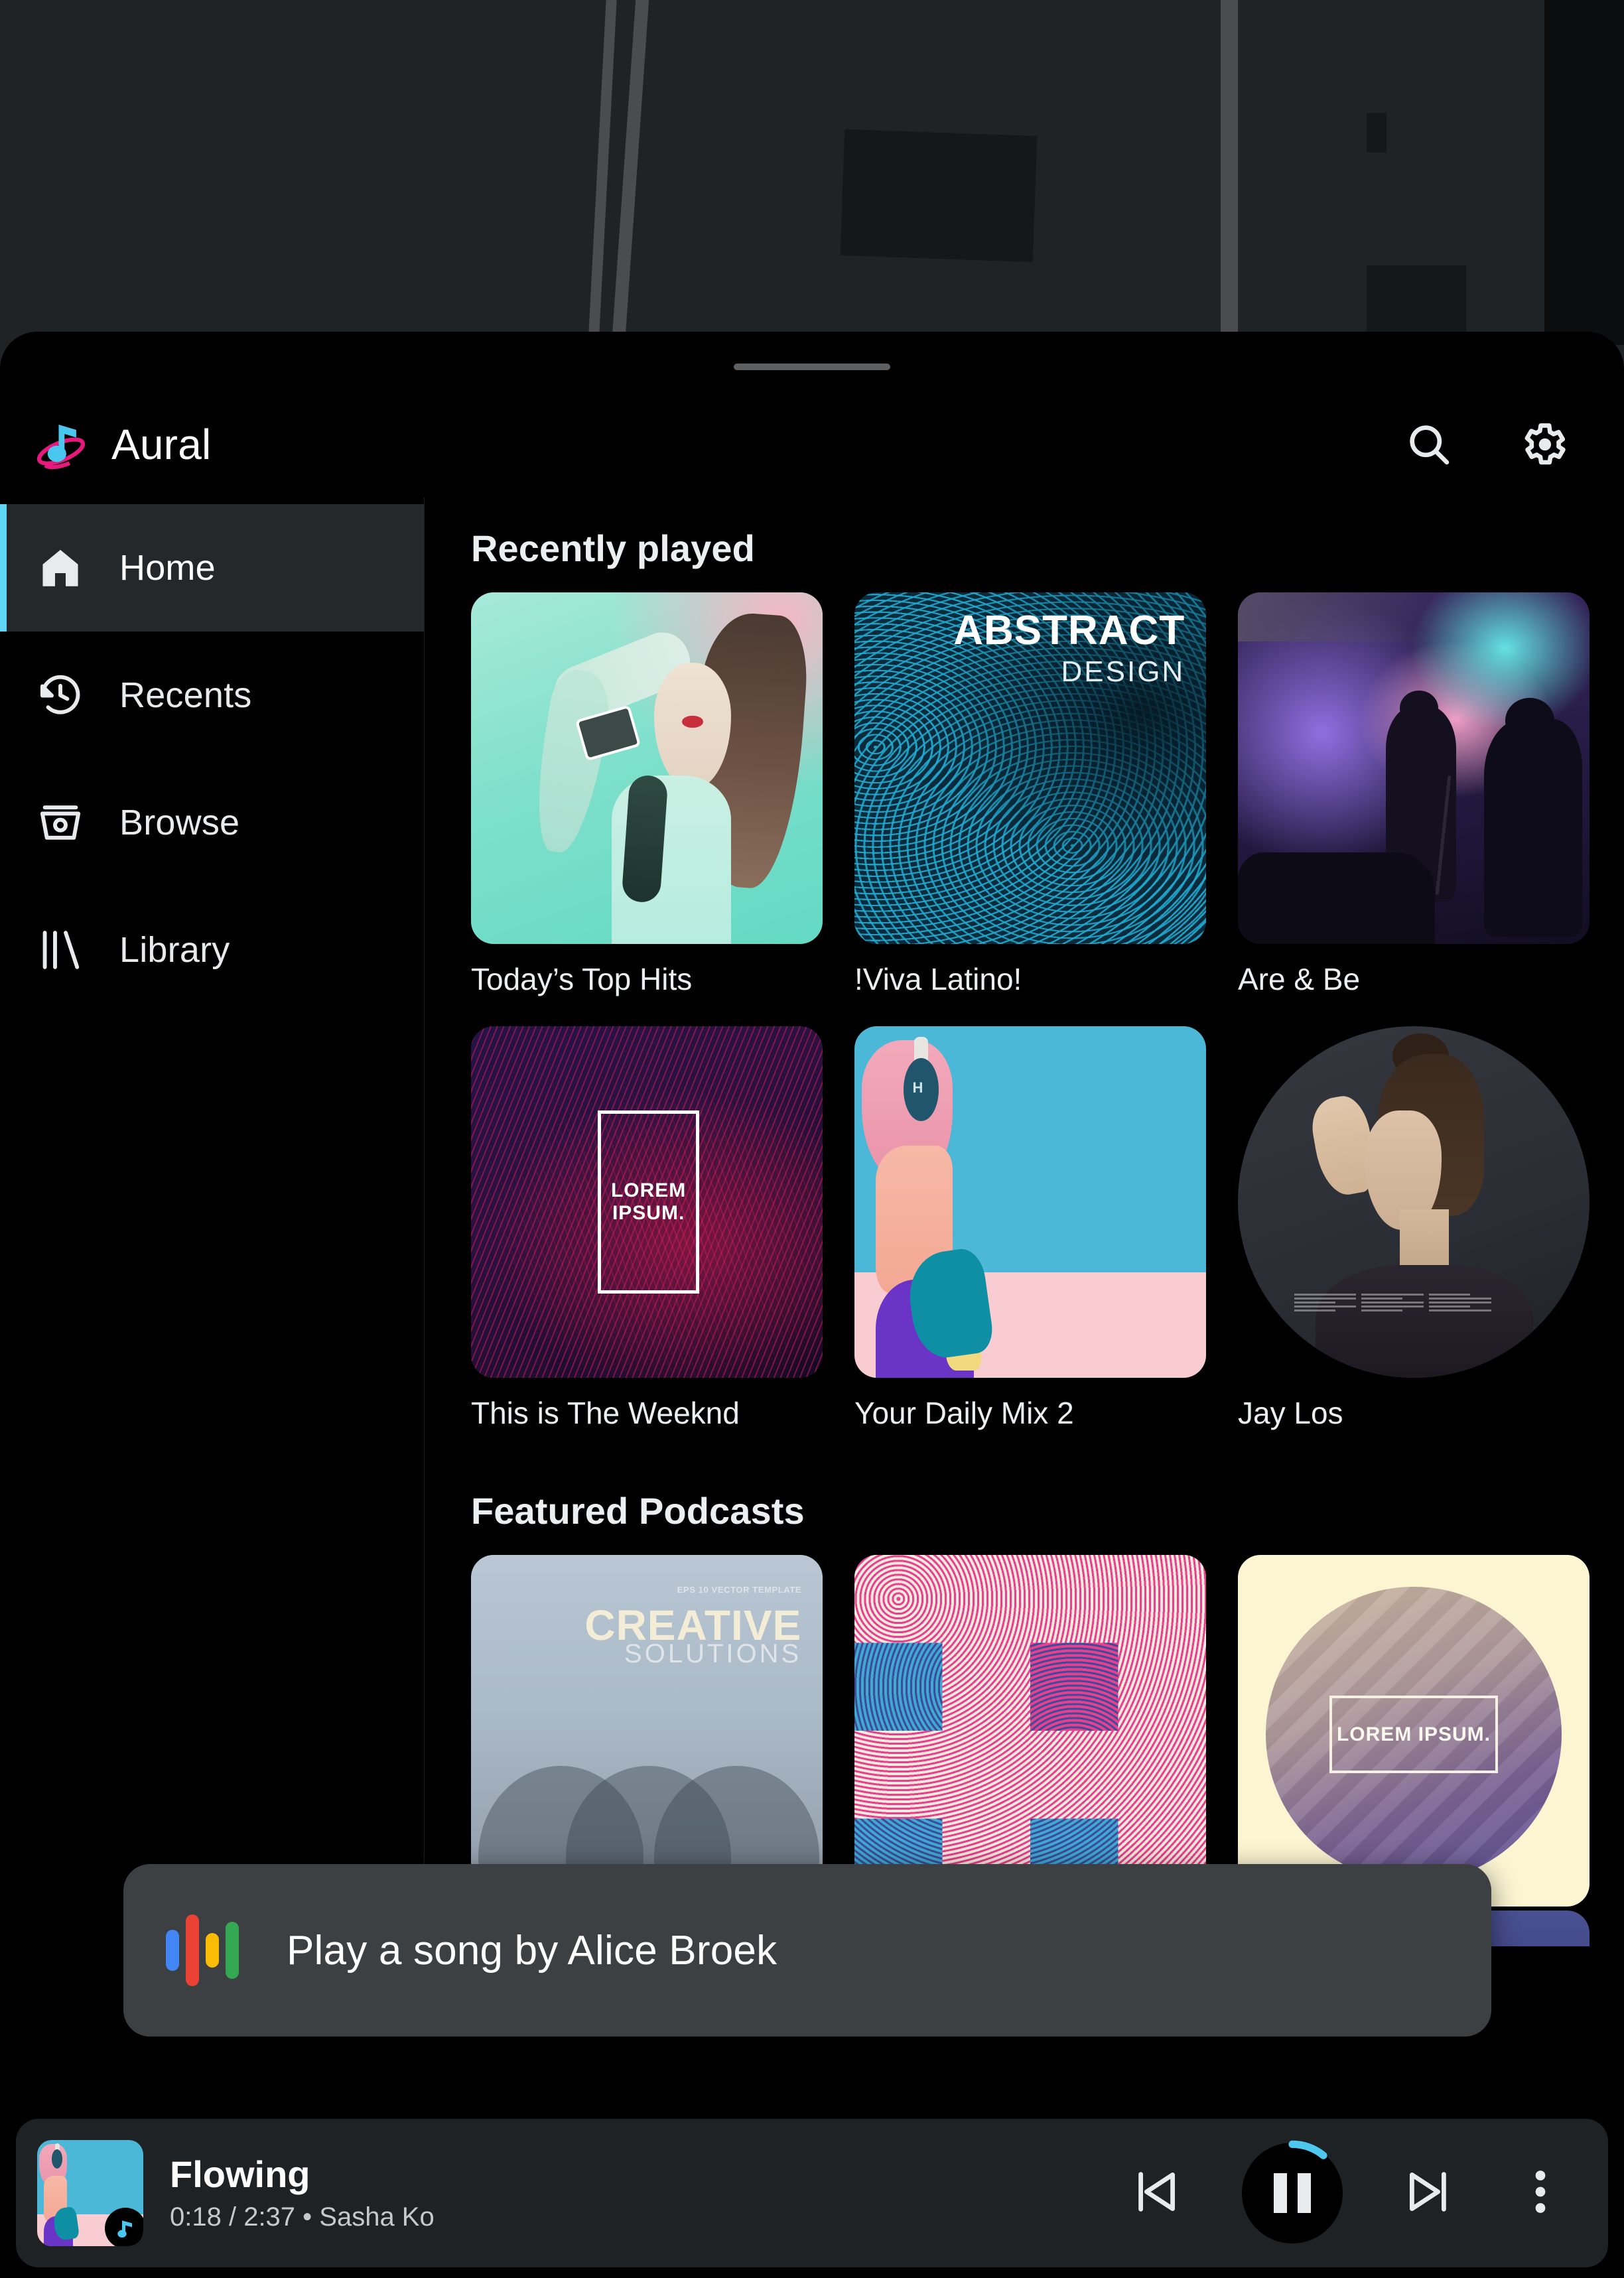  I want to click on skip-next-icon, so click(1429, 2193).